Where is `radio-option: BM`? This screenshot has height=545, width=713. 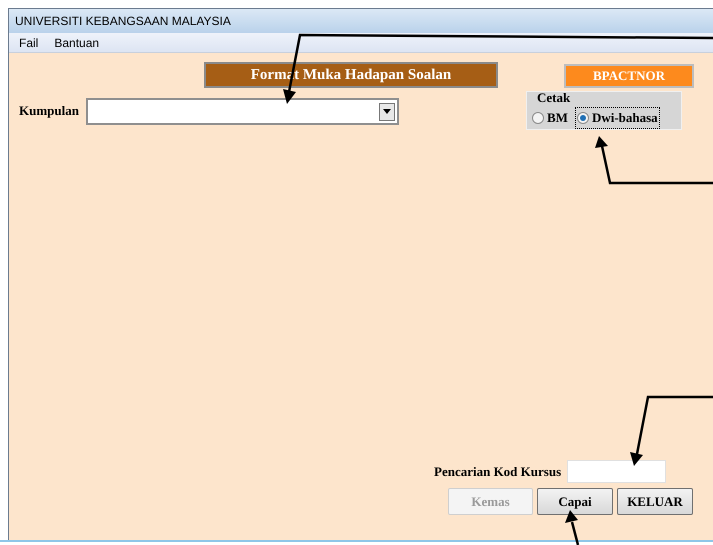
radio-option: BM is located at coordinates (550, 117).